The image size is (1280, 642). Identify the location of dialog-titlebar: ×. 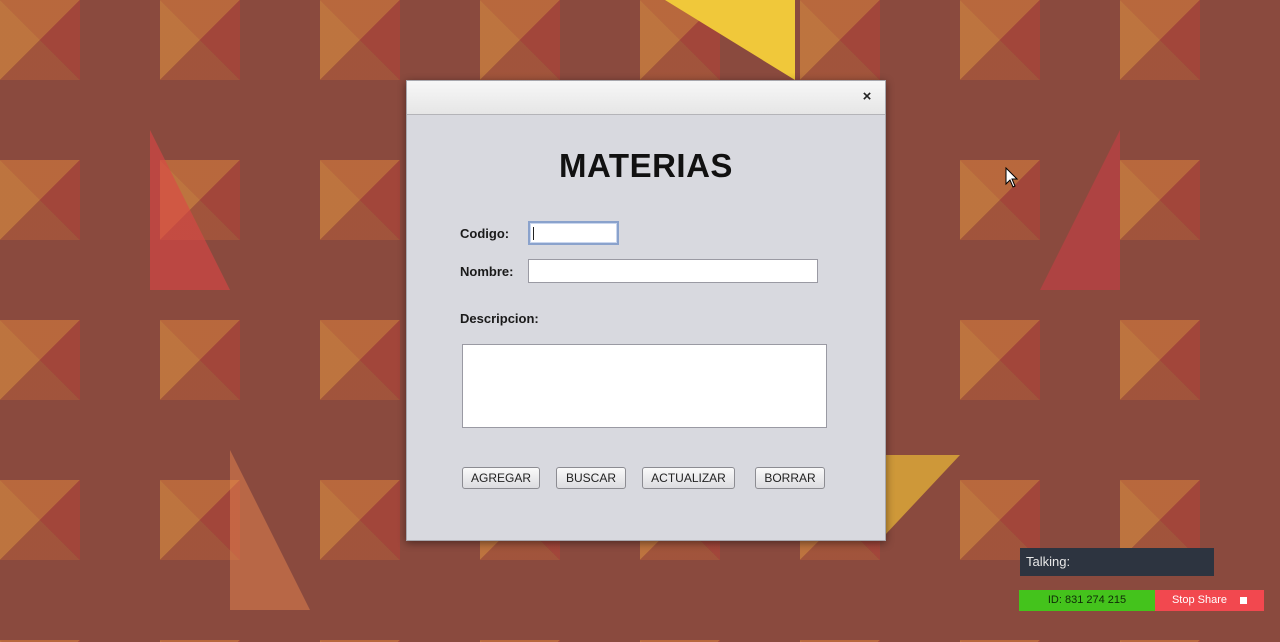
(646, 98).